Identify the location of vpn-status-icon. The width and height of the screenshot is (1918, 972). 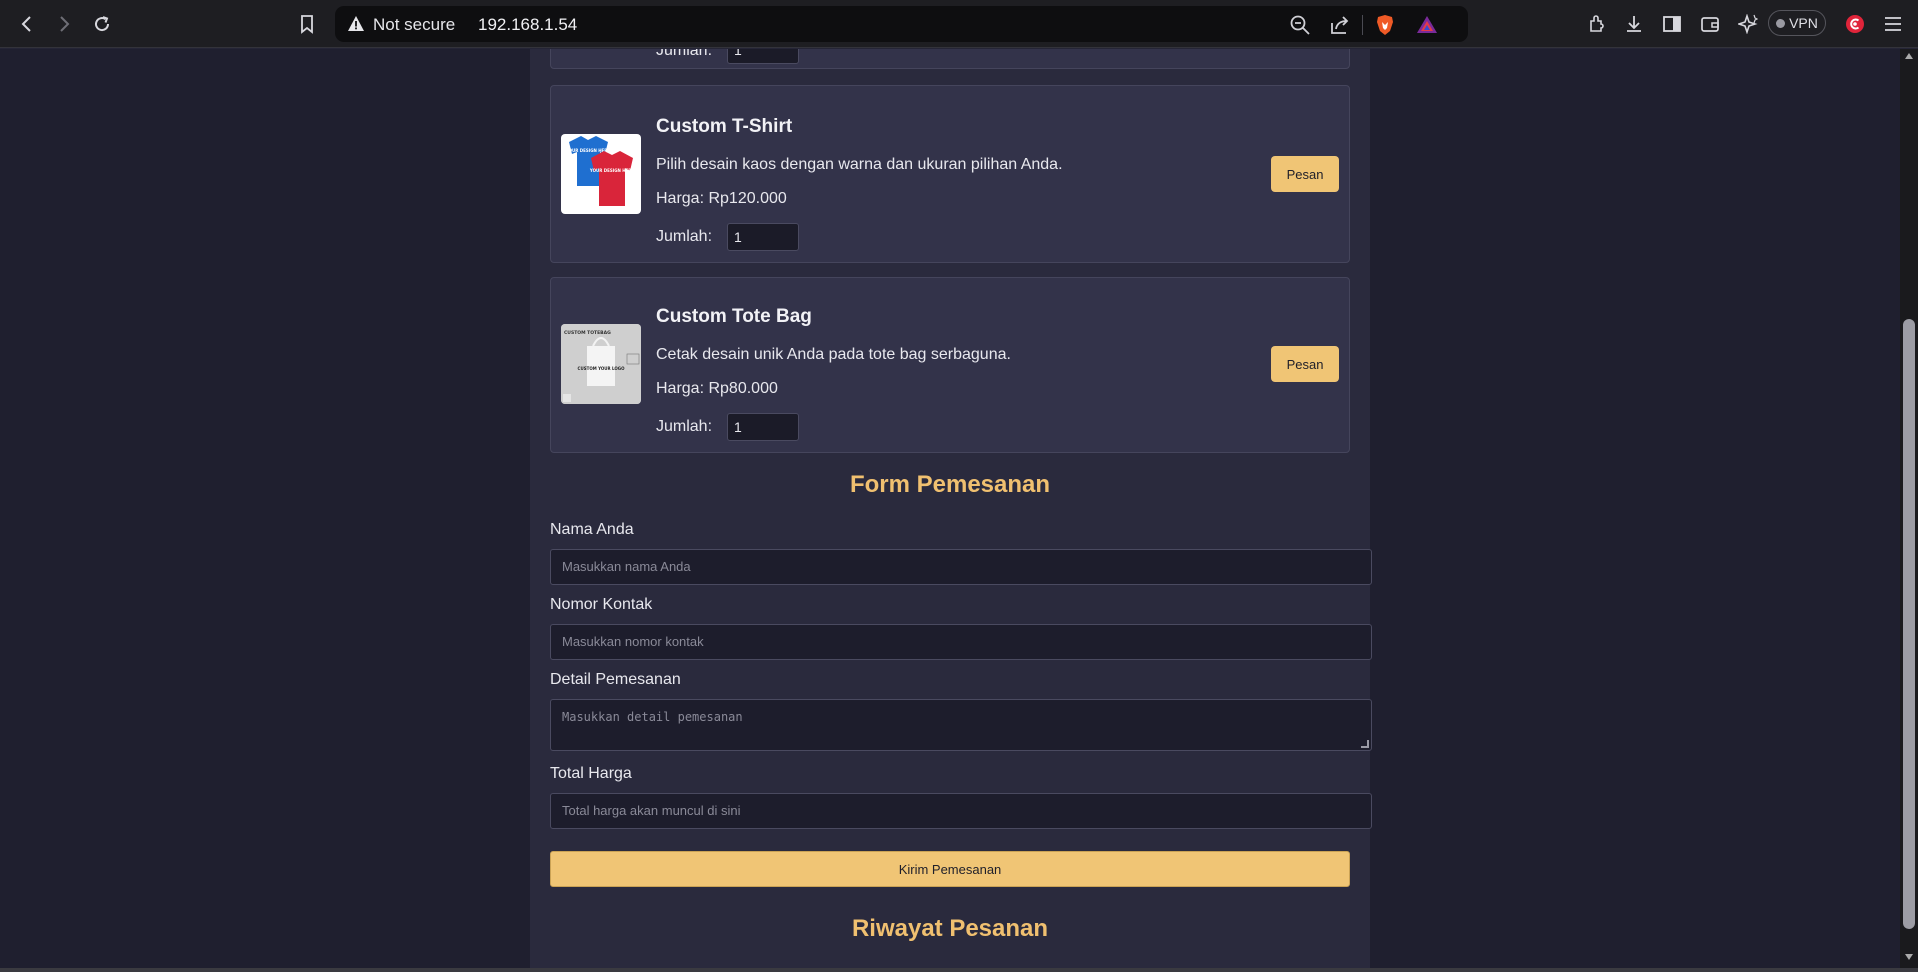
(1781, 23).